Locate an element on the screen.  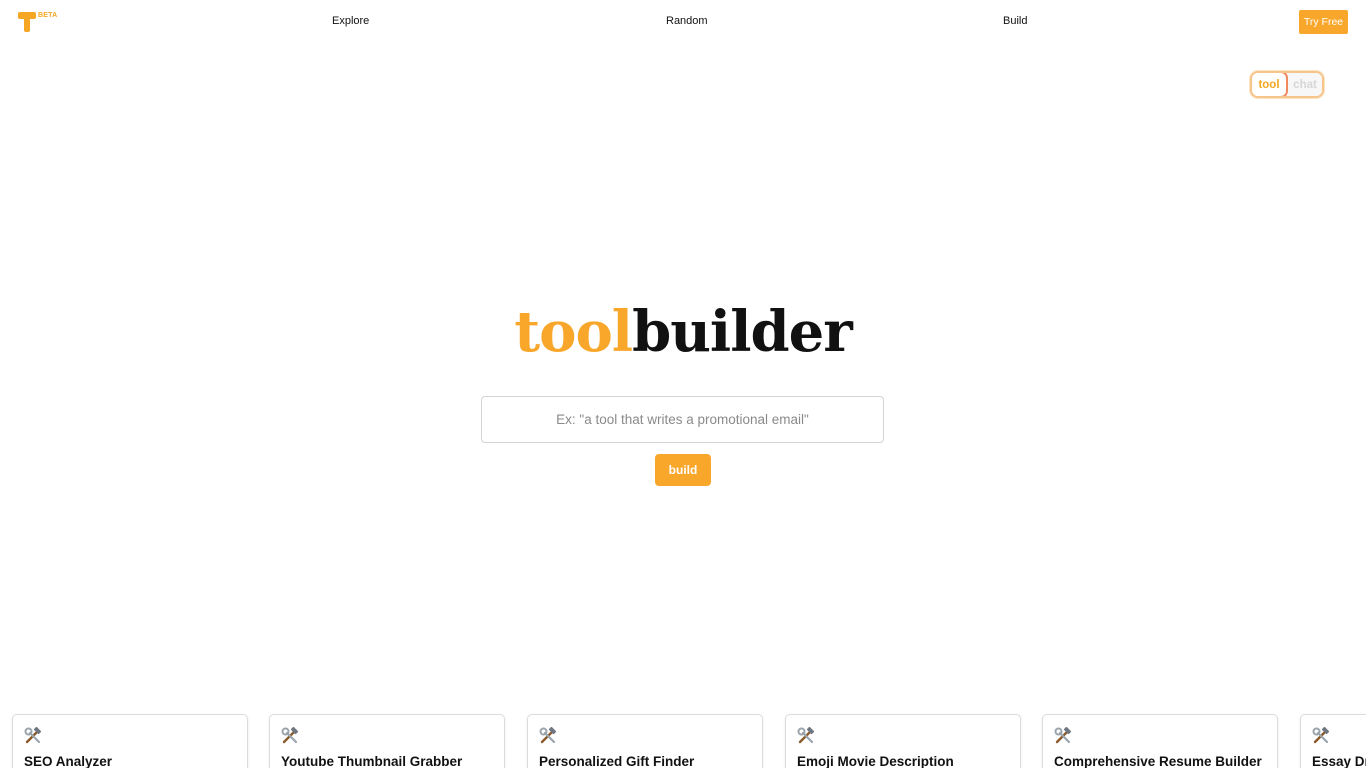
hero-title: toolbuilder is located at coordinates (683, 332).